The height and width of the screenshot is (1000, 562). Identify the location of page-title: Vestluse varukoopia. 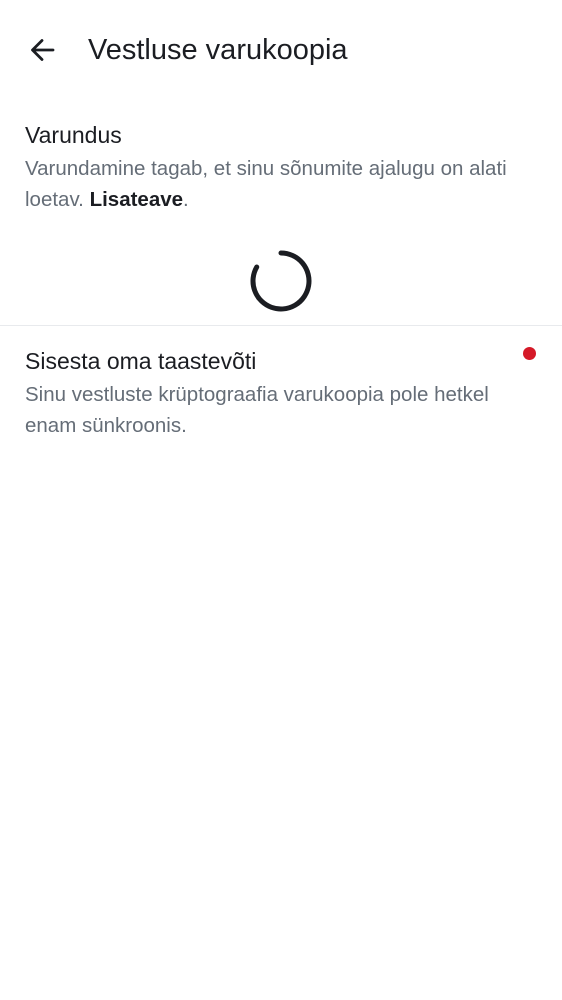
(218, 50).